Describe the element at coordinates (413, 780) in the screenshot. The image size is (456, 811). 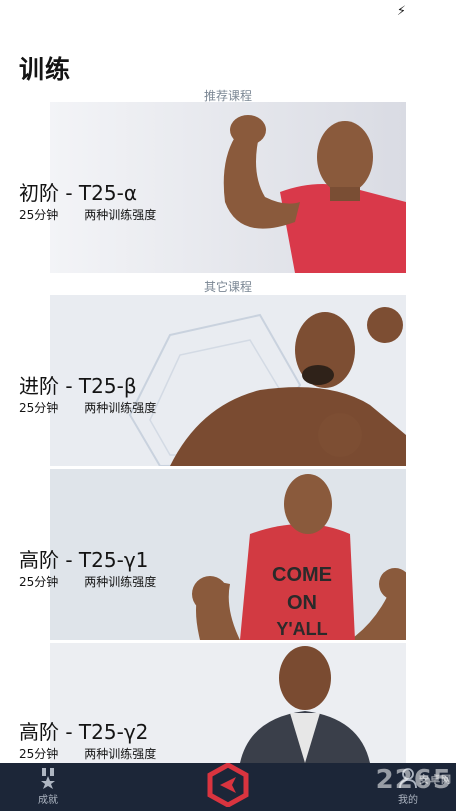
I see `watermark: 2265 安卓网` at that location.